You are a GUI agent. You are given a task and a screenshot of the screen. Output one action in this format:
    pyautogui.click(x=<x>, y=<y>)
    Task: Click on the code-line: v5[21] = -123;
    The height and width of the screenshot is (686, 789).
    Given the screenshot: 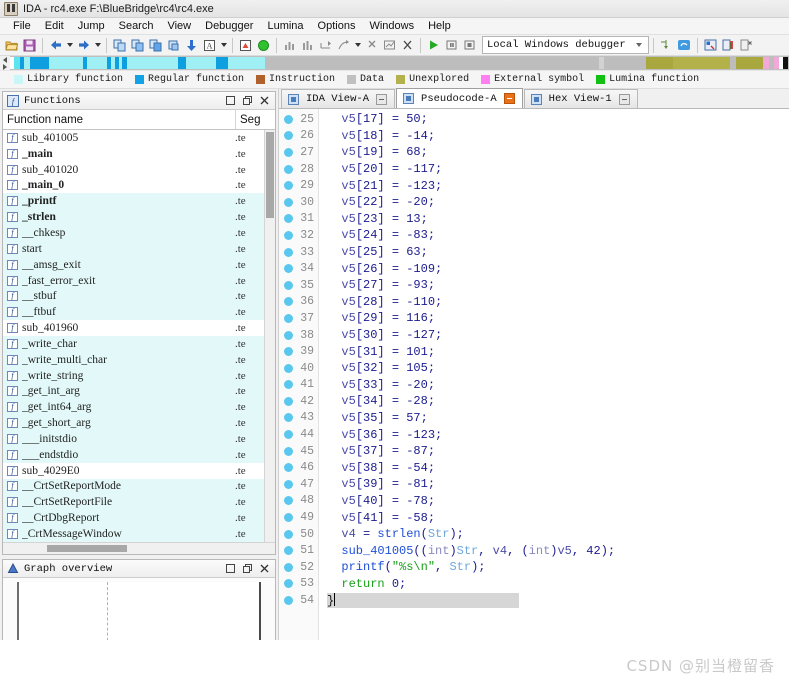 What is the action you would take?
    pyautogui.click(x=558, y=185)
    